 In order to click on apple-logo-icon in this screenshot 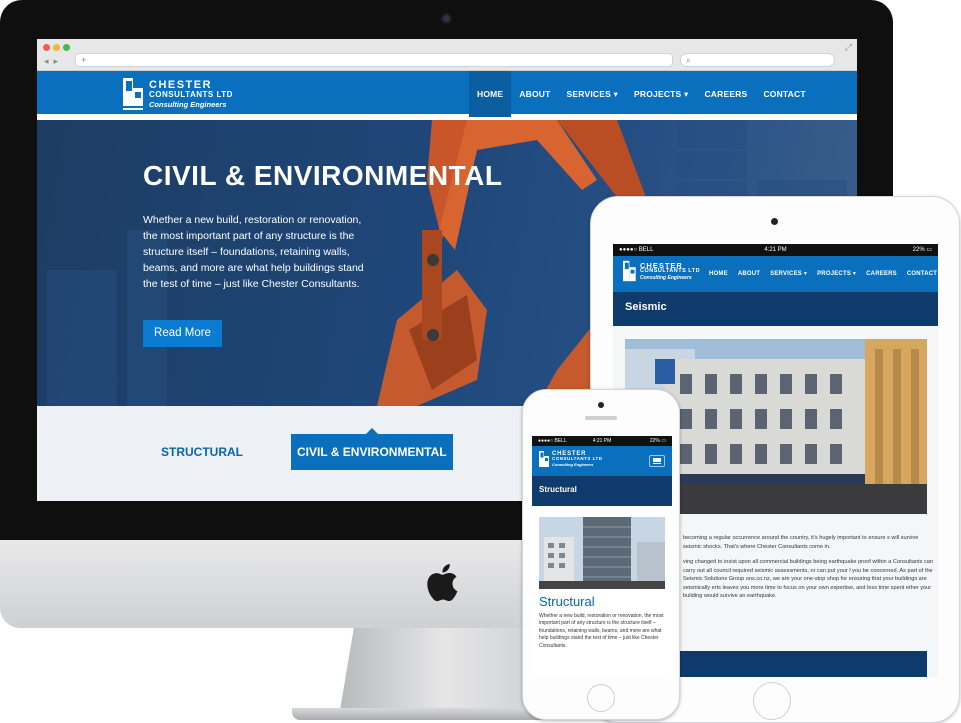, I will do `click(442, 583)`.